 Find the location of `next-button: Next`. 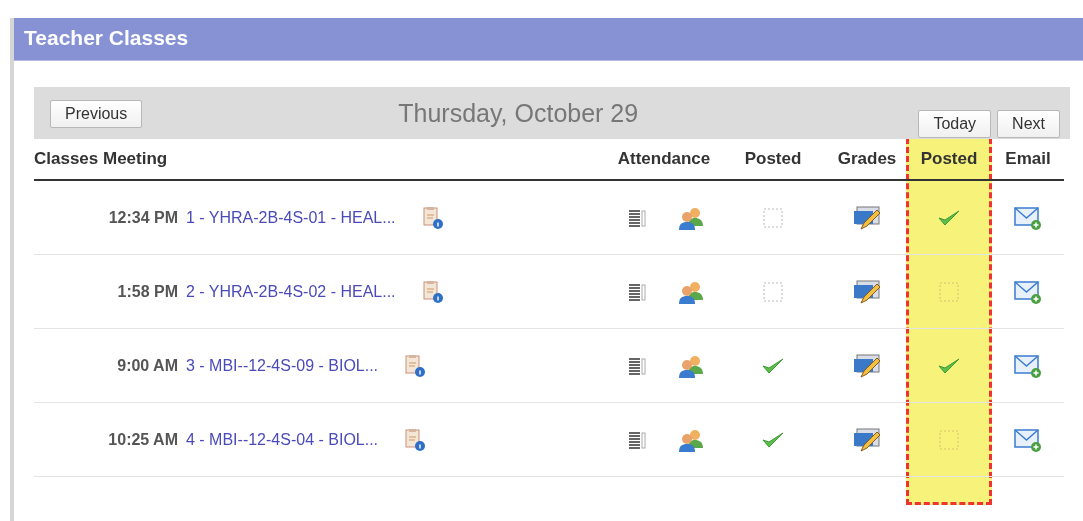

next-button: Next is located at coordinates (1028, 124).